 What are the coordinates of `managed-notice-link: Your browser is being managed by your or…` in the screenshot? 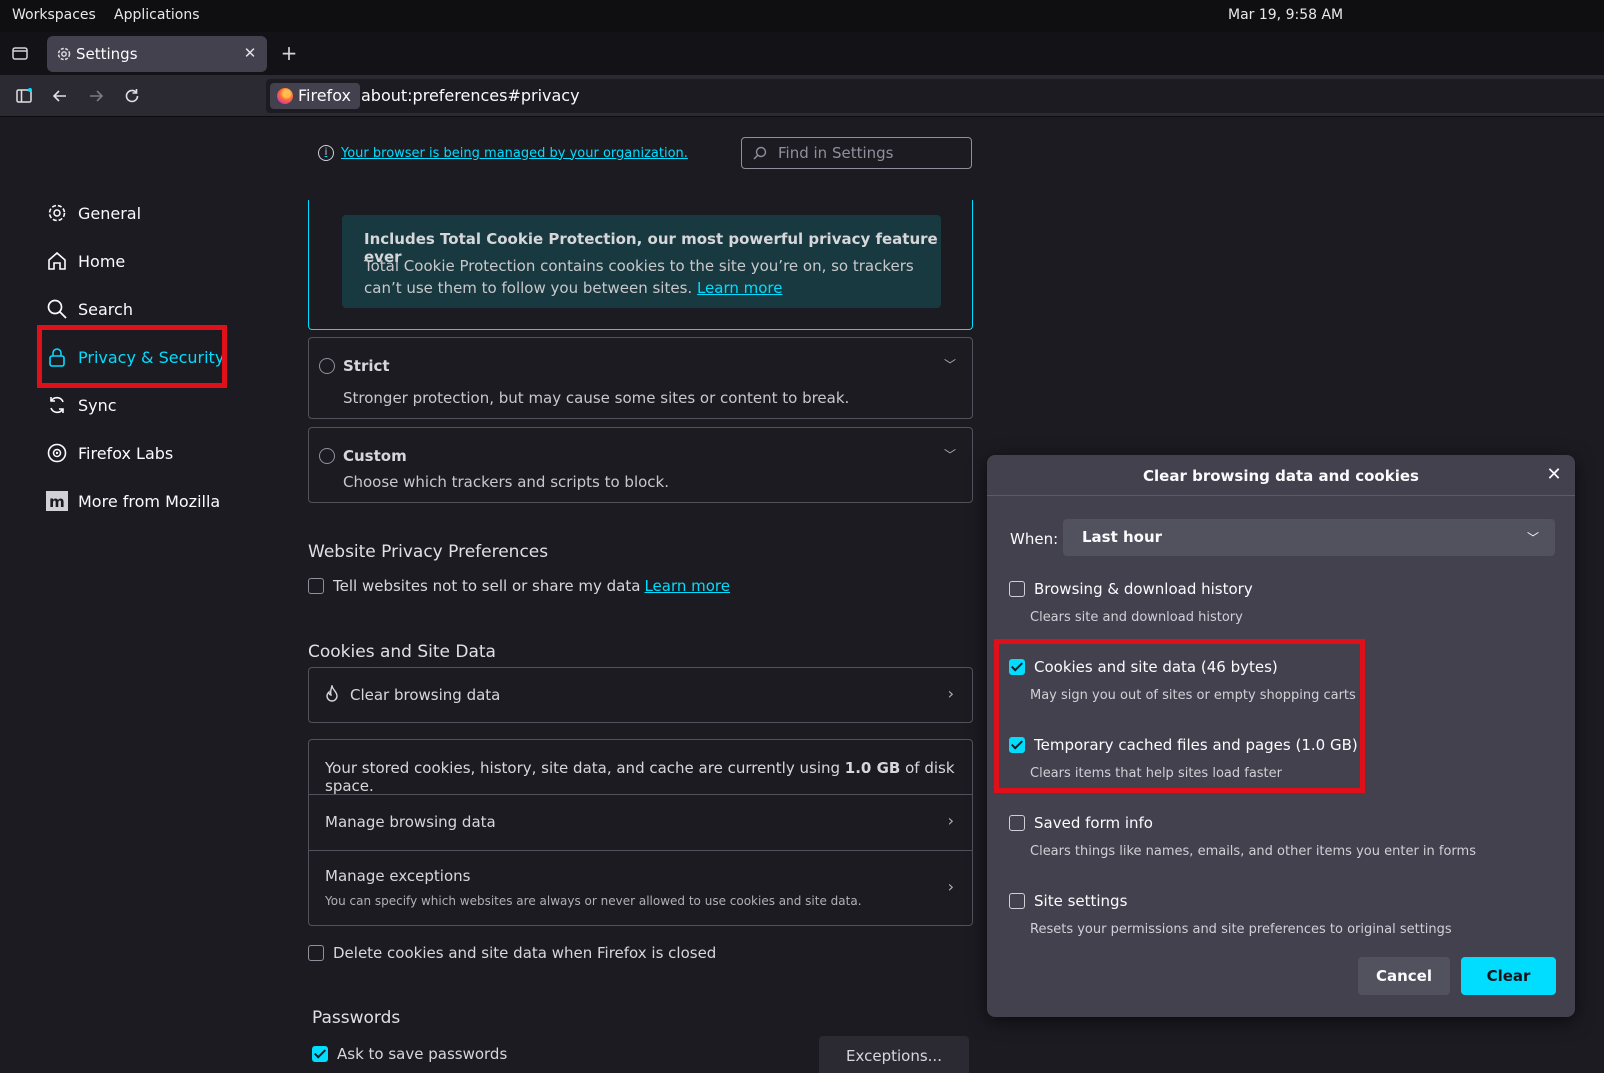 It's located at (514, 153).